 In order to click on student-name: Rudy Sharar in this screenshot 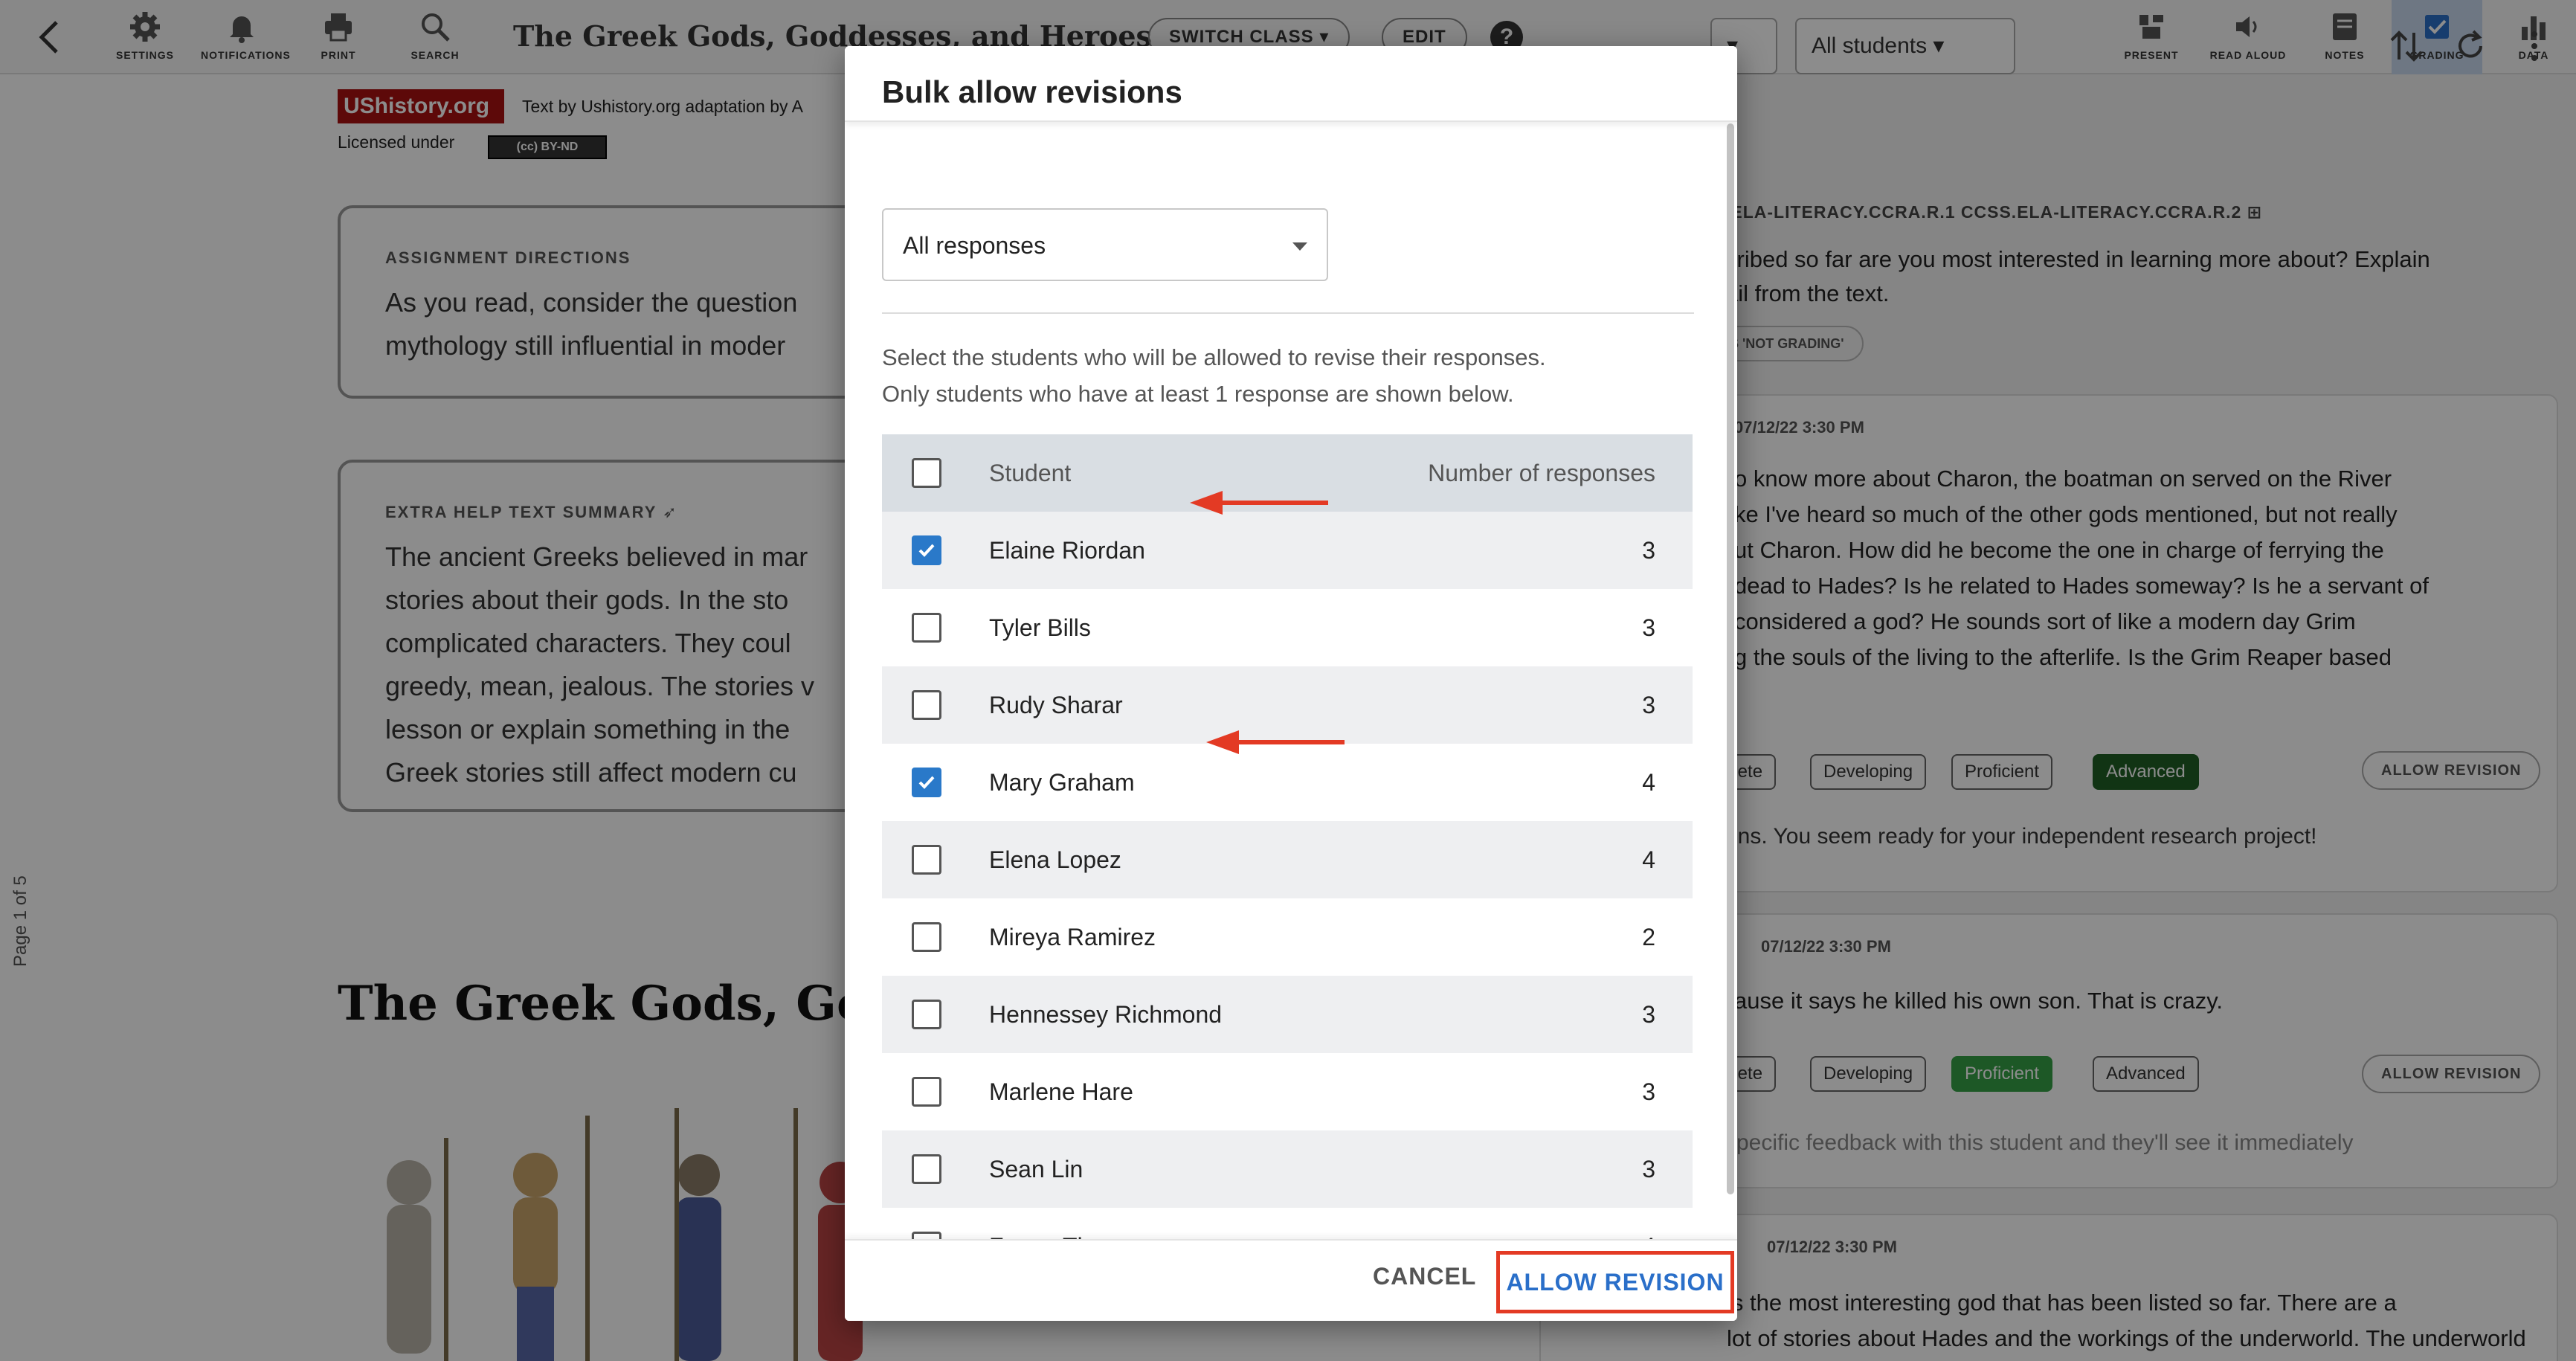, I will do `click(1056, 705)`.